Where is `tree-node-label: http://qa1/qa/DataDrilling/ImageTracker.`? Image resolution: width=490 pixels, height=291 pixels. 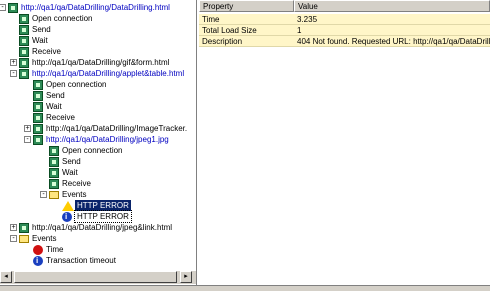
tree-node-label: http://qa1/qa/DataDrilling/ImageTracker. is located at coordinates (116, 128).